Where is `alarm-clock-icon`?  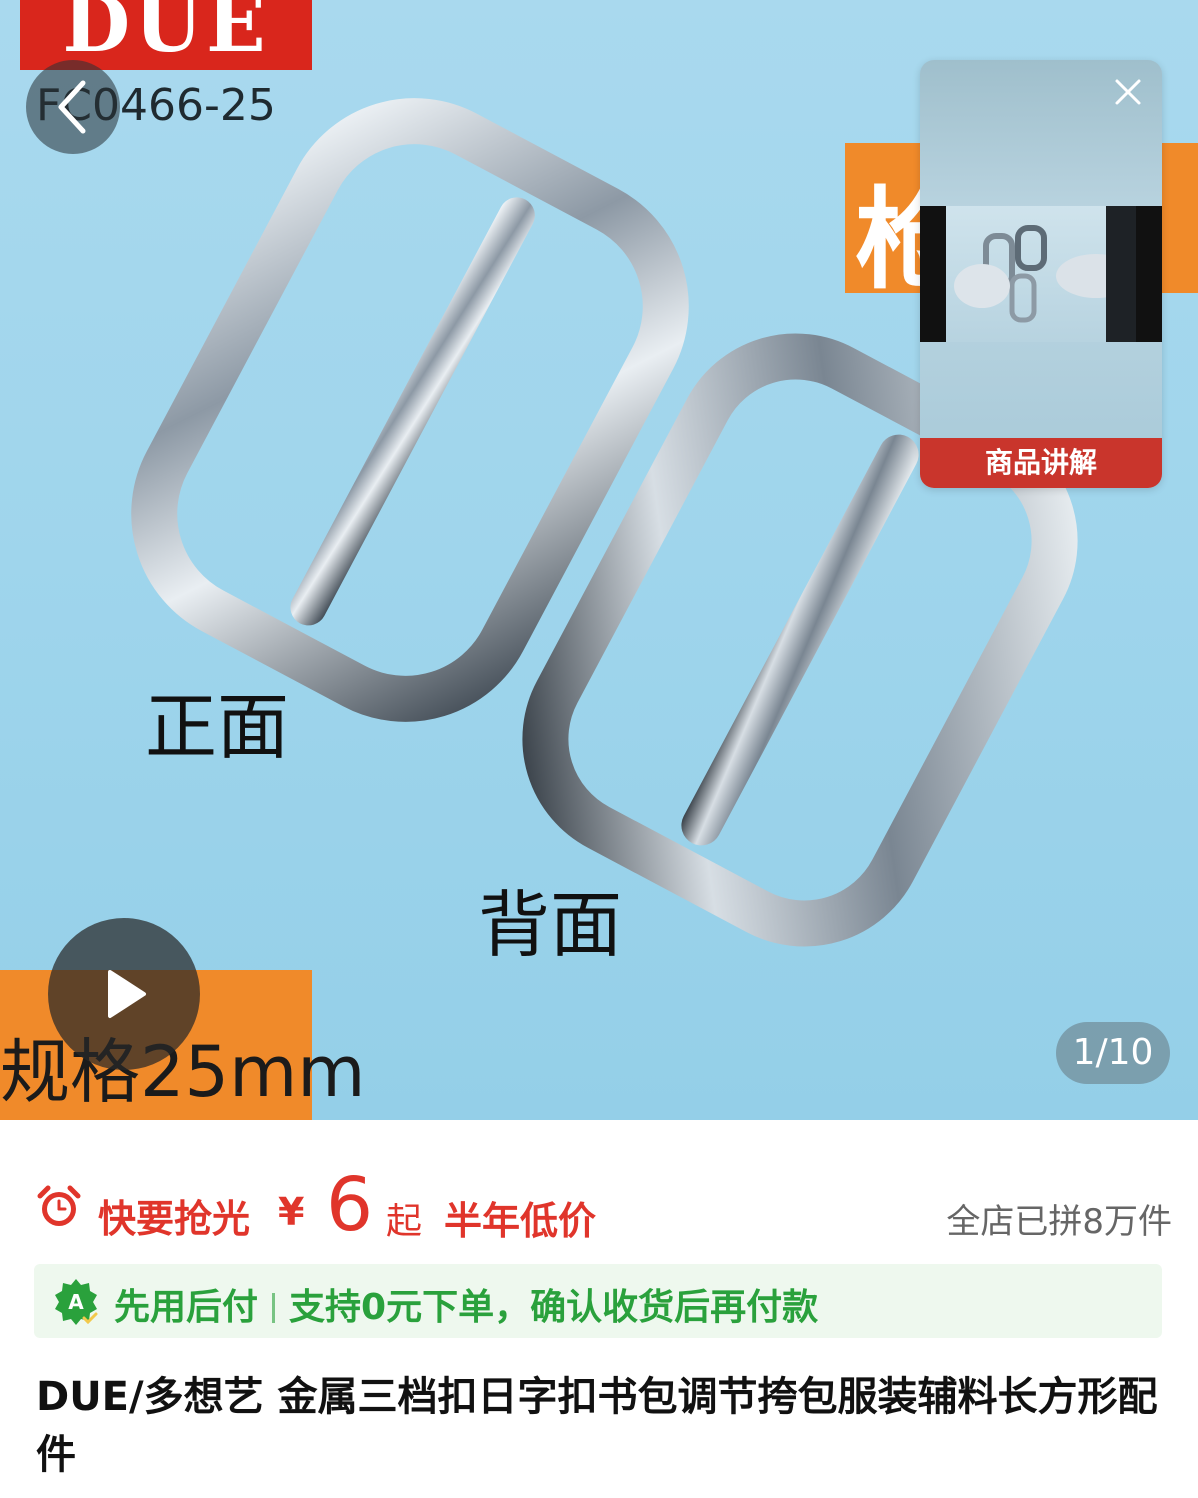
alarm-clock-icon is located at coordinates (59, 1205).